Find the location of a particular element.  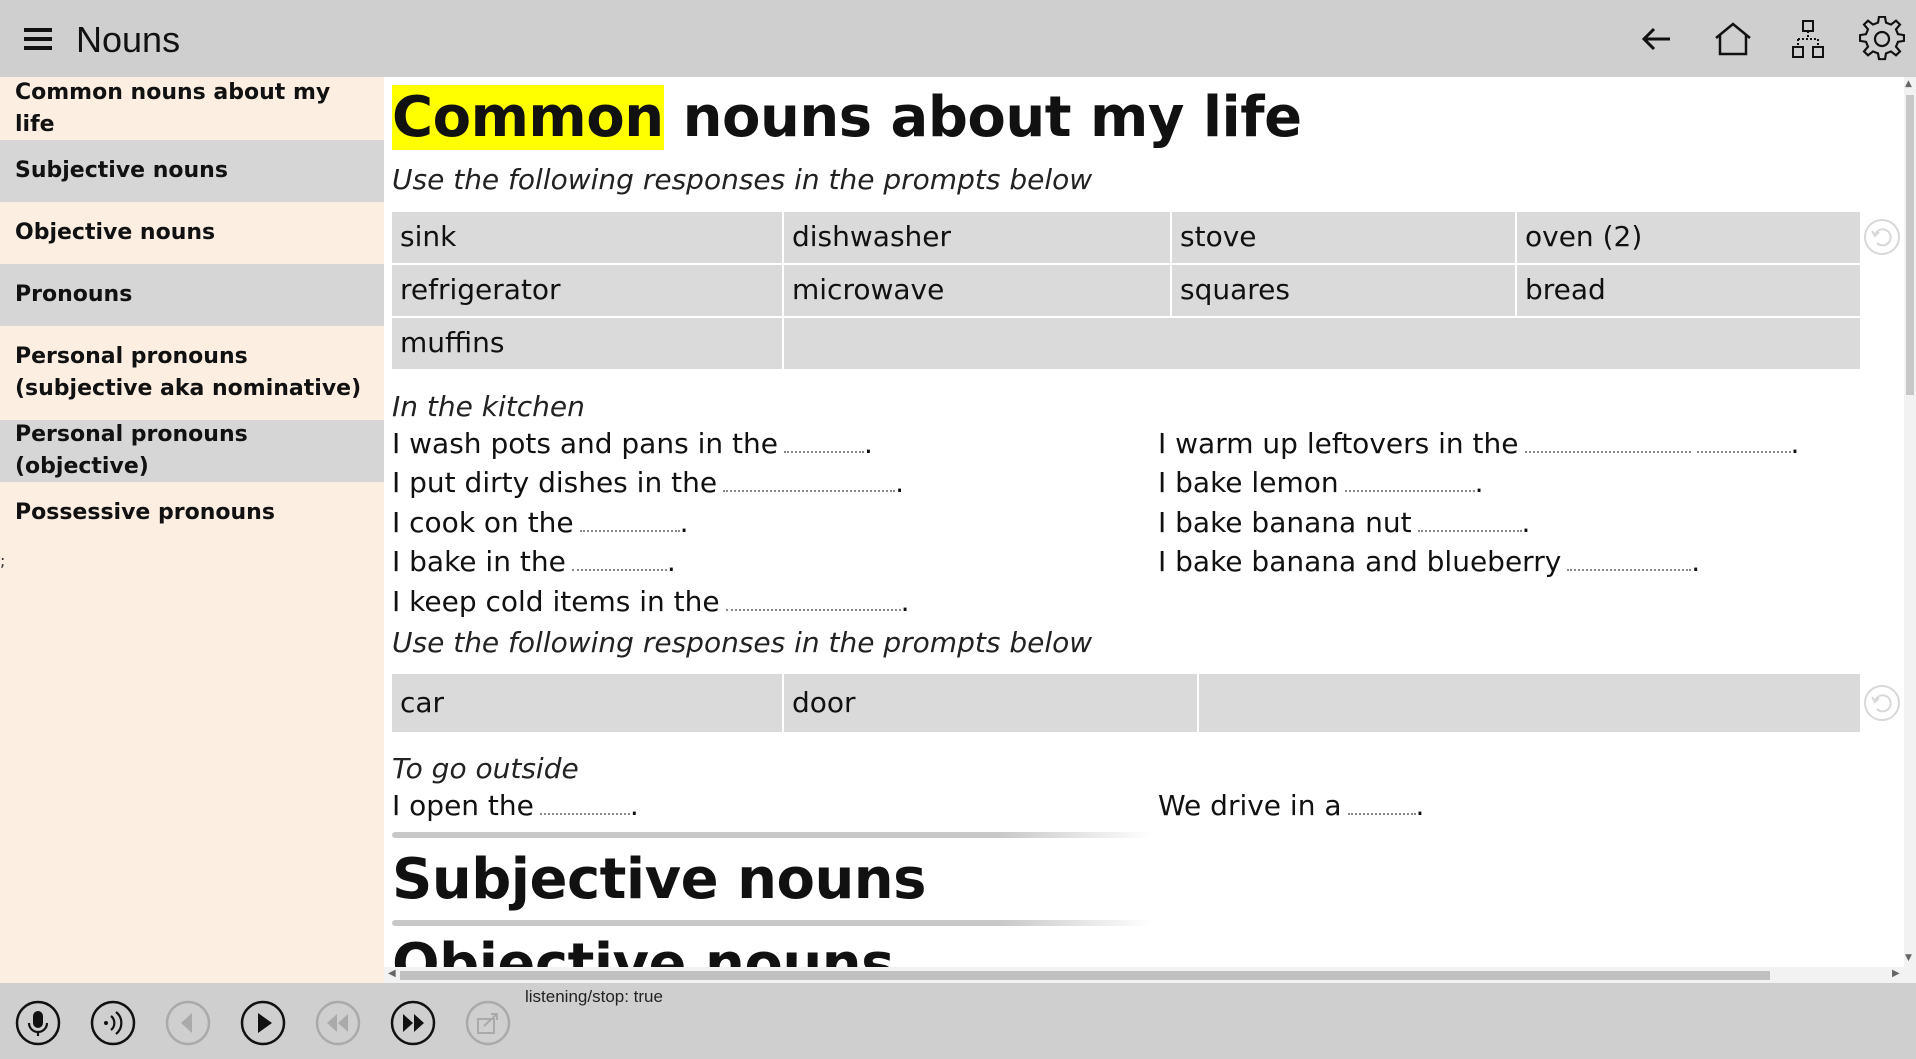

prompt-text: We drive in a is located at coordinates (1250, 805).